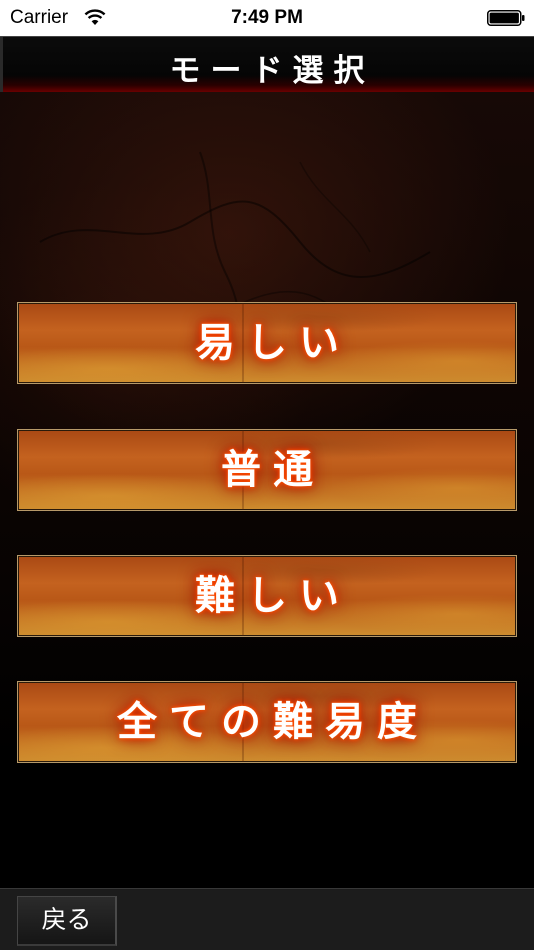 This screenshot has height=950, width=534. Describe the element at coordinates (272, 71) in the screenshot. I see `page-title: モード選択` at that location.